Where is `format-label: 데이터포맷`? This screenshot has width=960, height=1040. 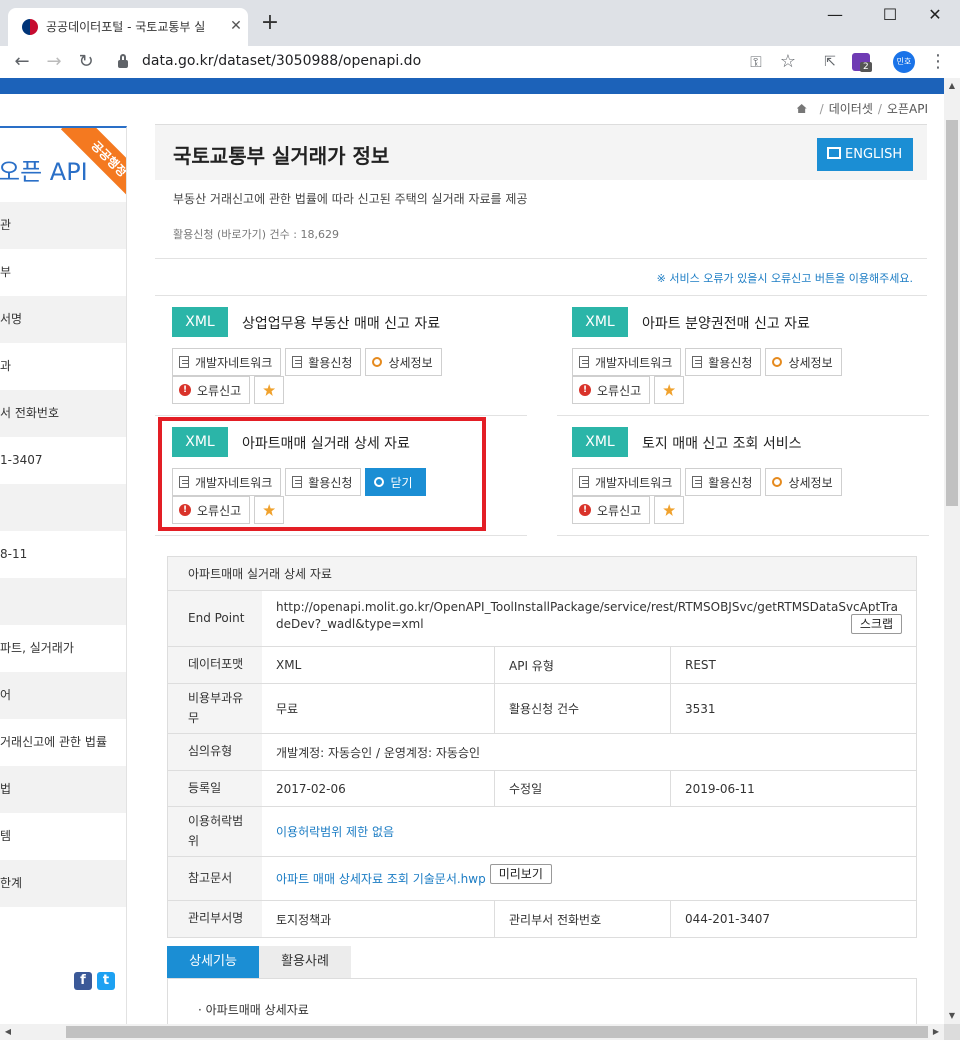 format-label: 데이터포맷 is located at coordinates (215, 665).